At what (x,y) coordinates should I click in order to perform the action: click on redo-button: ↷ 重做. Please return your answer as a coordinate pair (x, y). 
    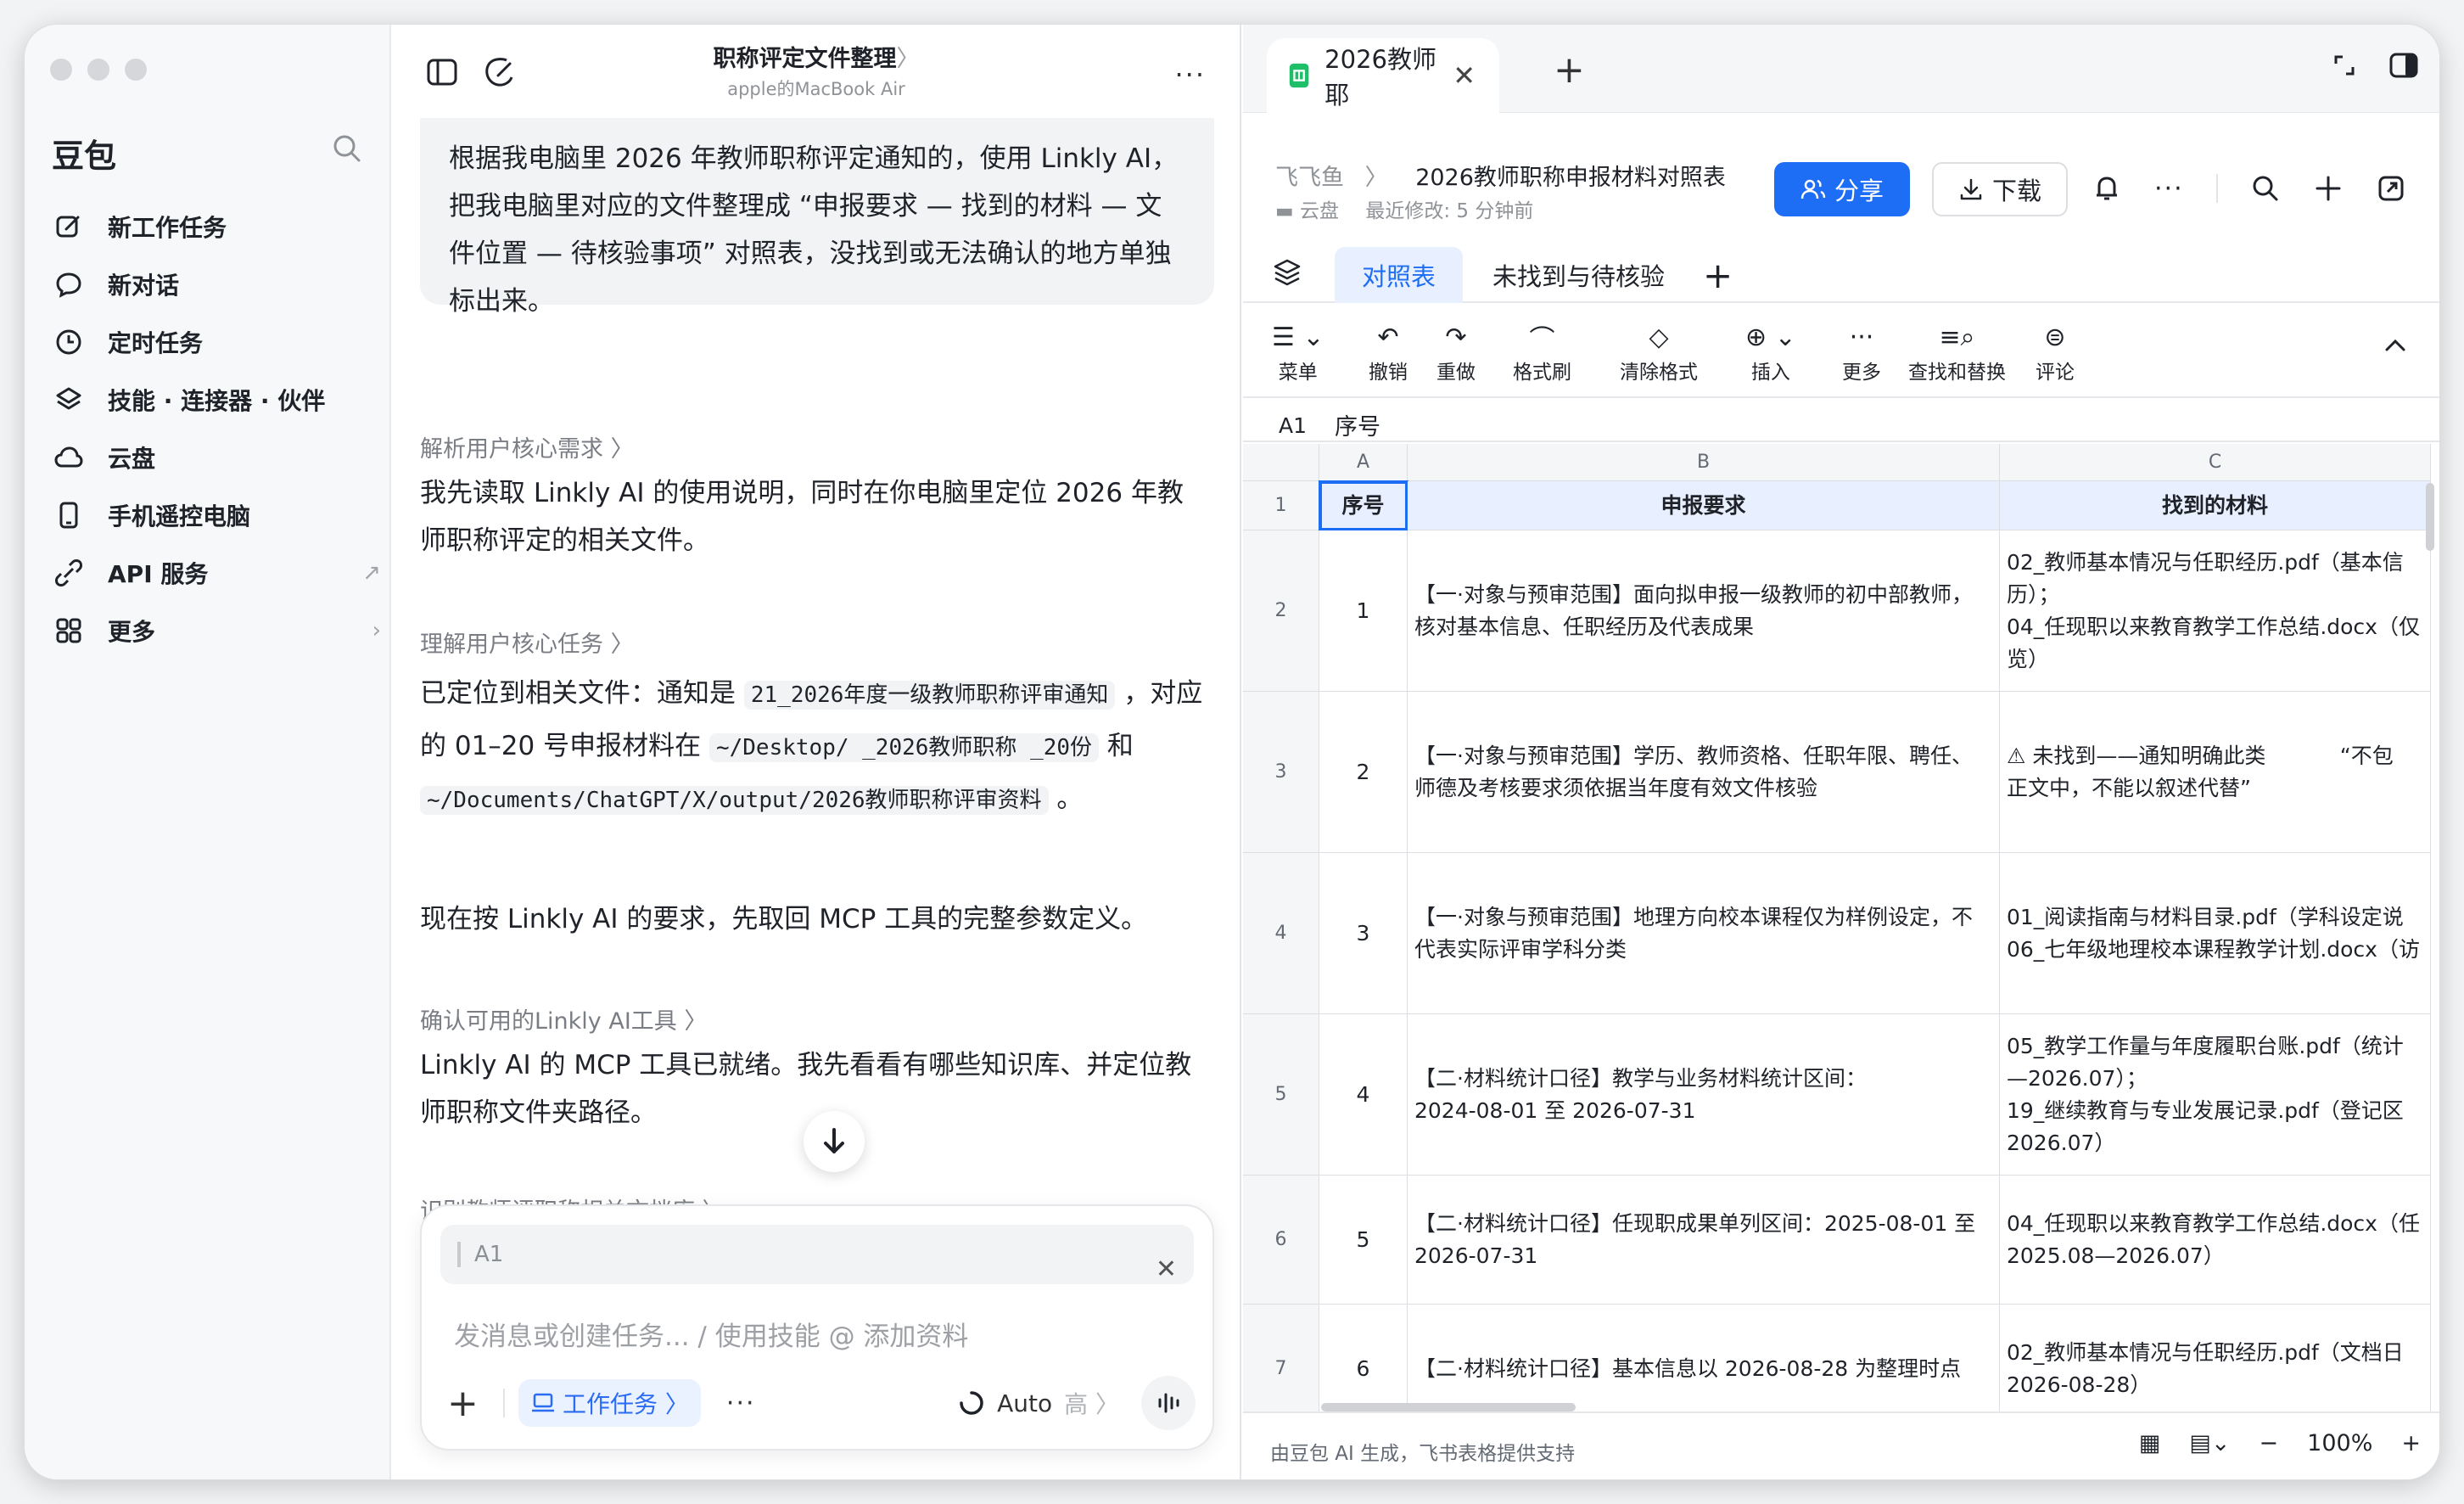
    Looking at the image, I should click on (1456, 351).